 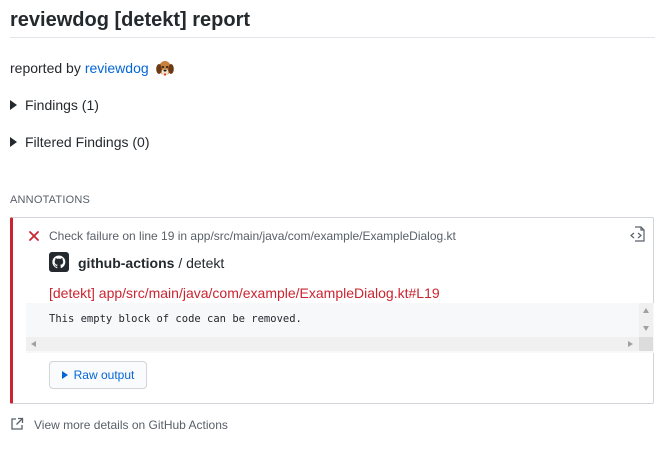 I want to click on vertical-scrollbar, so click(x=646, y=320).